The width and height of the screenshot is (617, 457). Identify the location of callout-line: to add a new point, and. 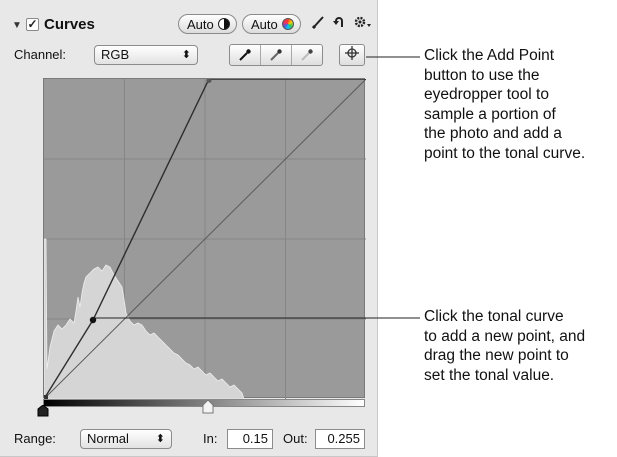
(505, 336).